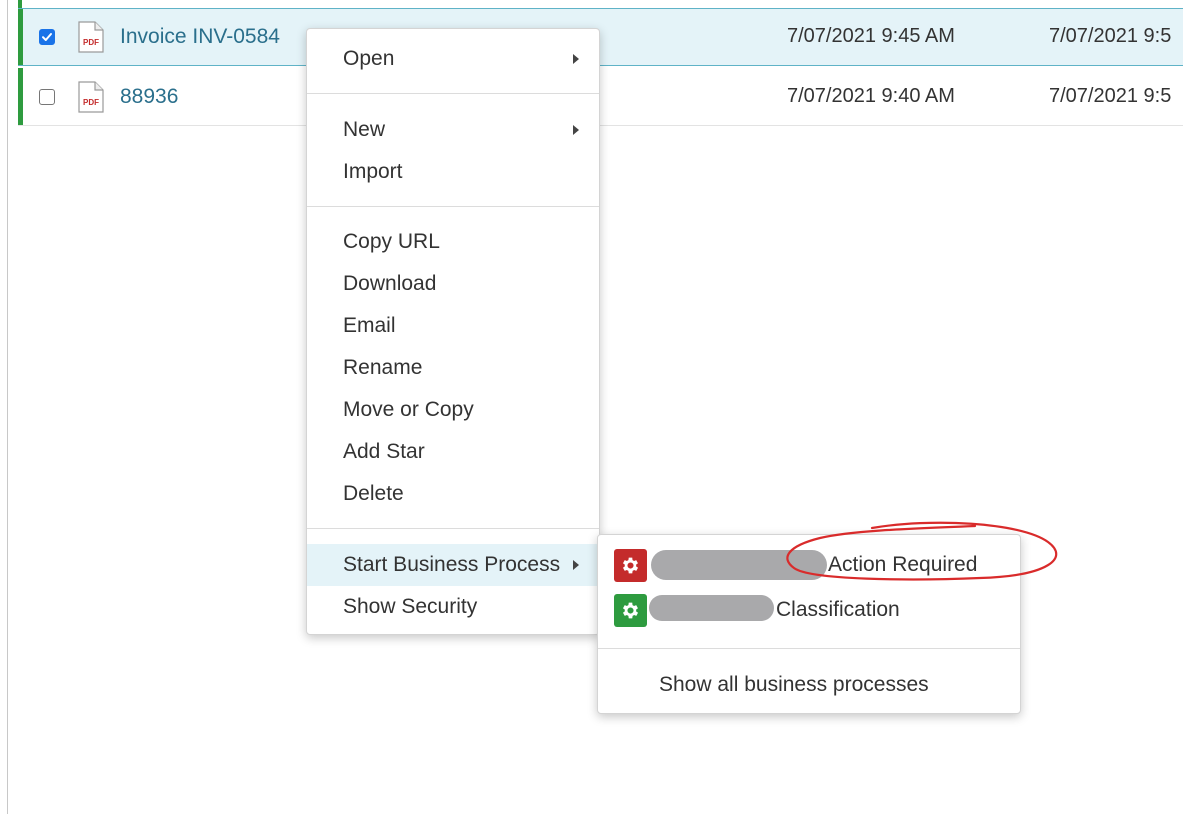 The image size is (1183, 814). Describe the element at coordinates (453, 368) in the screenshot. I see `menu-item-rename: Rename` at that location.